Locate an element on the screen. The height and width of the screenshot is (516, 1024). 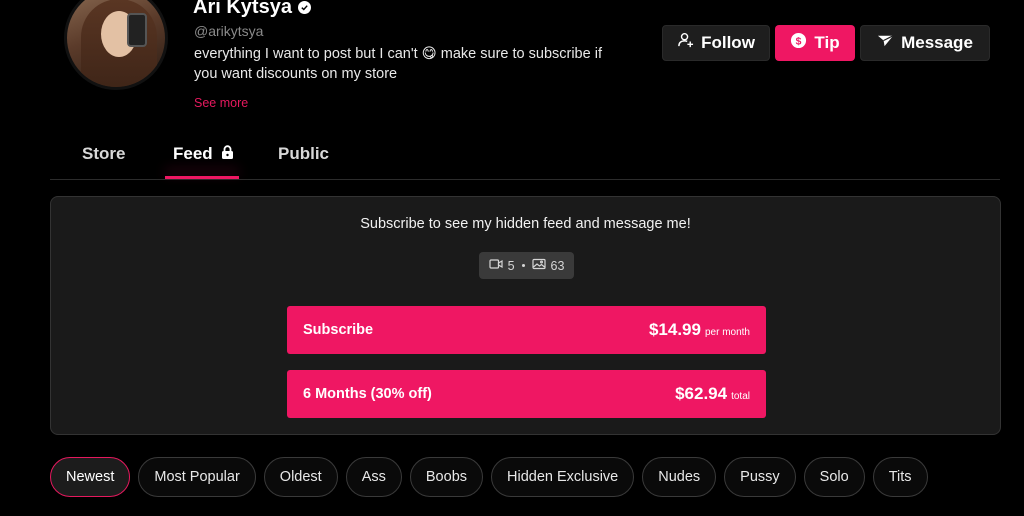
tab-store-label: Store is located at coordinates (104, 153).